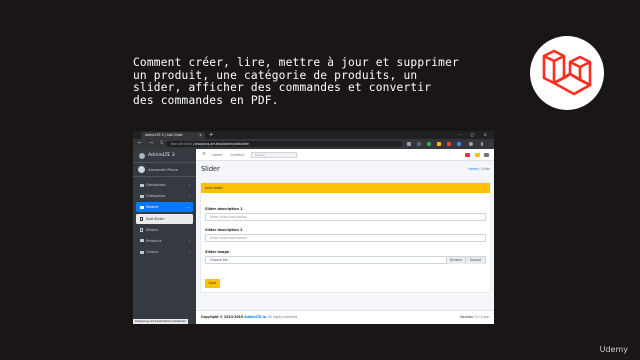  I want to click on description1-input: Enter slider description, so click(345, 217).